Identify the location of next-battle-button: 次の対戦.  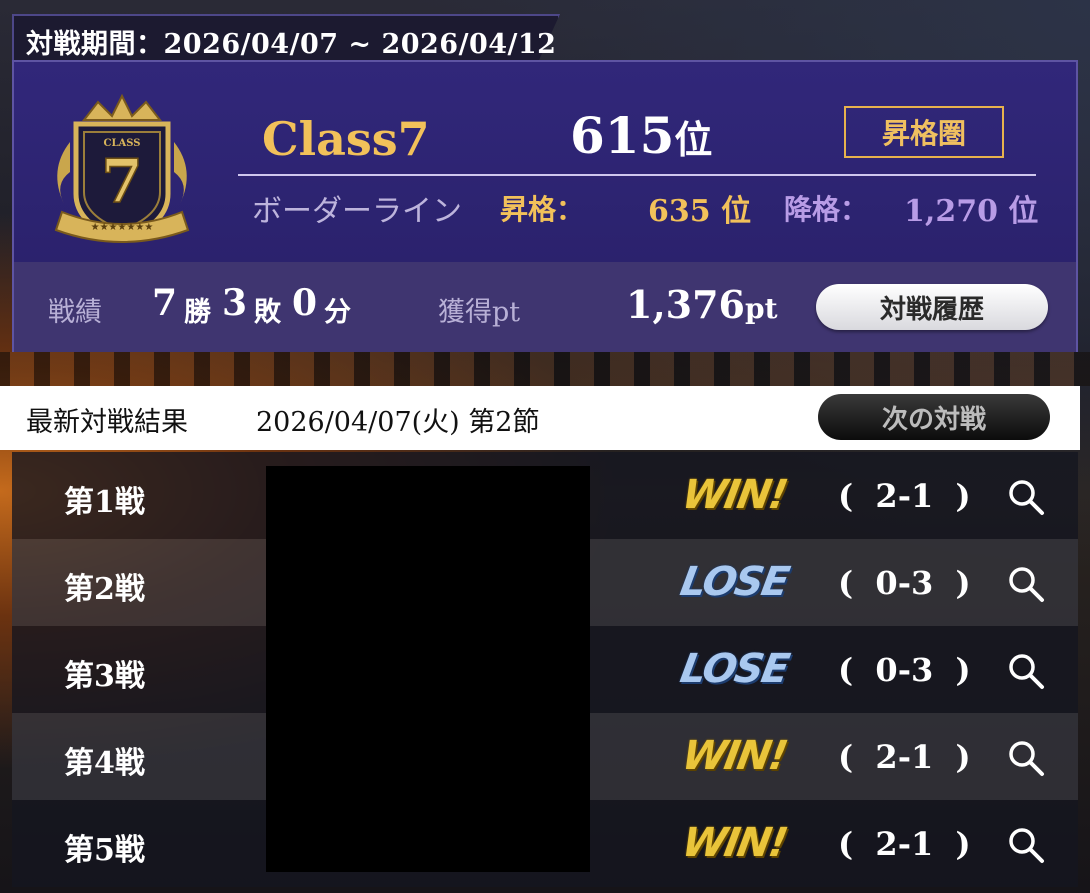
(934, 417).